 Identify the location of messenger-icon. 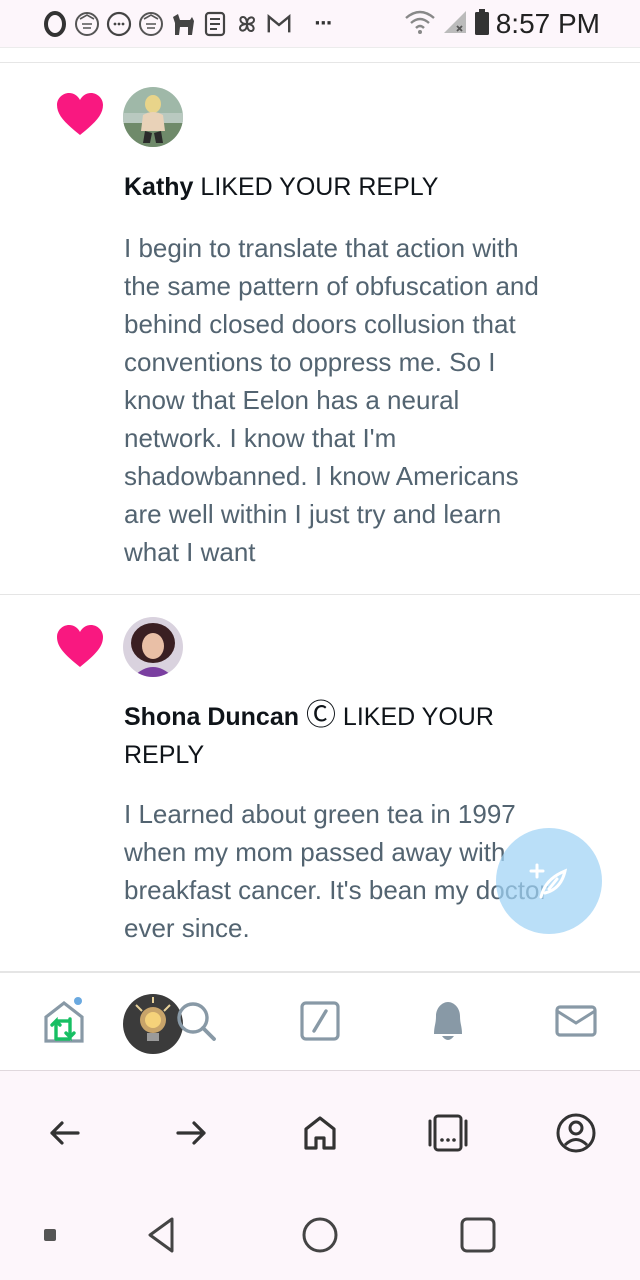
(119, 24).